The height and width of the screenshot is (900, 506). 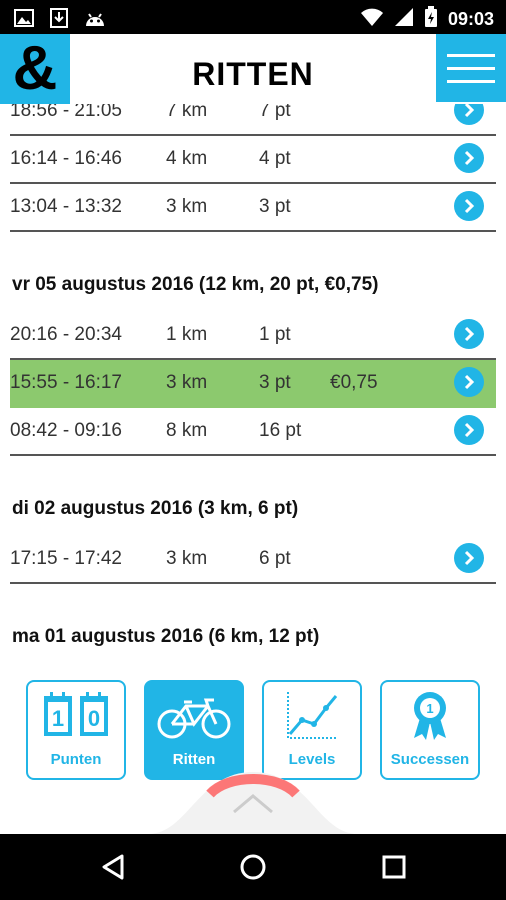 I want to click on image-notification-icon, so click(x=24, y=20).